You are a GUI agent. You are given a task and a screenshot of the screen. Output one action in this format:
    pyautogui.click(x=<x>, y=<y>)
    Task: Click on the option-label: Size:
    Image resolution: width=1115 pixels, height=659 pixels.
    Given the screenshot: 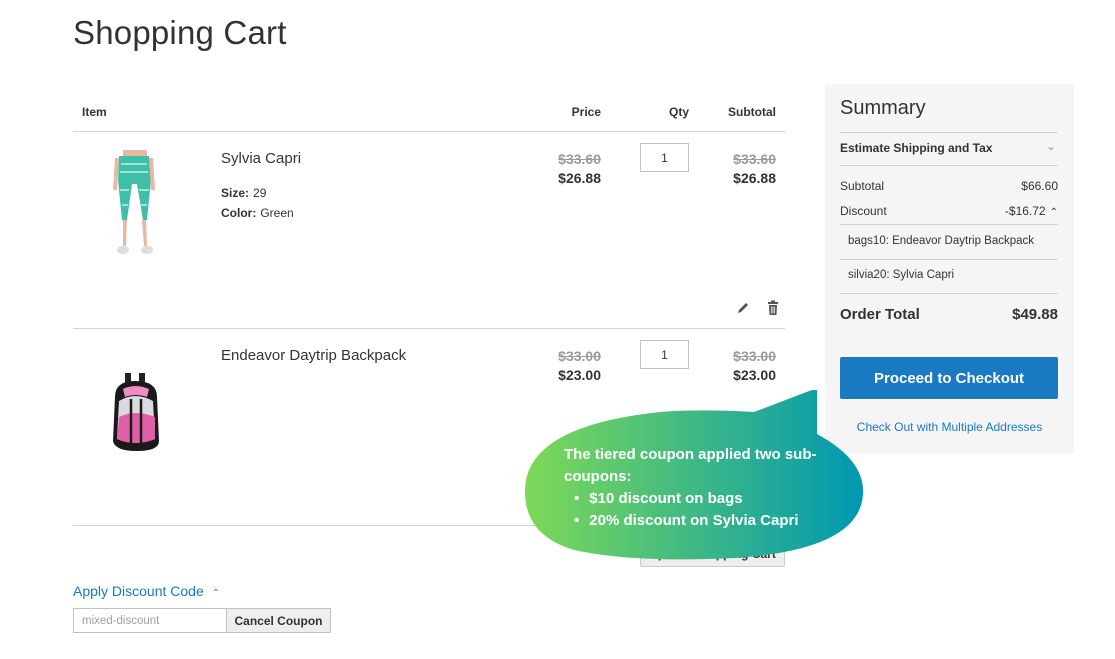 What is the action you would take?
    pyautogui.click(x=235, y=193)
    